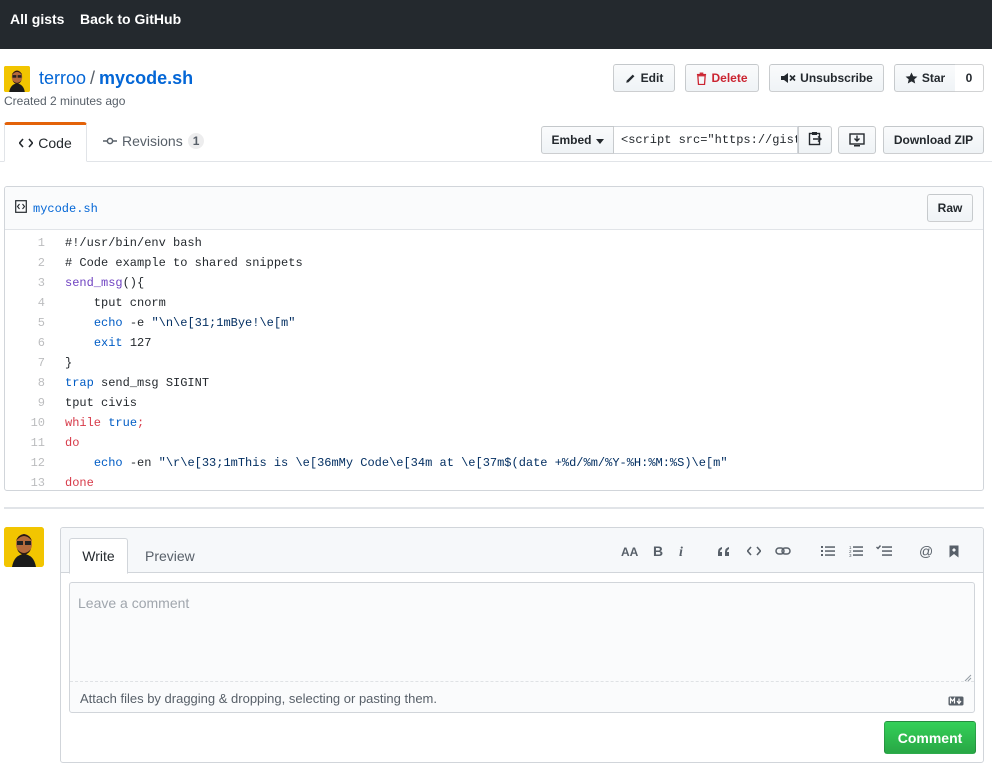 This screenshot has height=783, width=992. What do you see at coordinates (25, 243) in the screenshot?
I see `line-number: 1` at bounding box center [25, 243].